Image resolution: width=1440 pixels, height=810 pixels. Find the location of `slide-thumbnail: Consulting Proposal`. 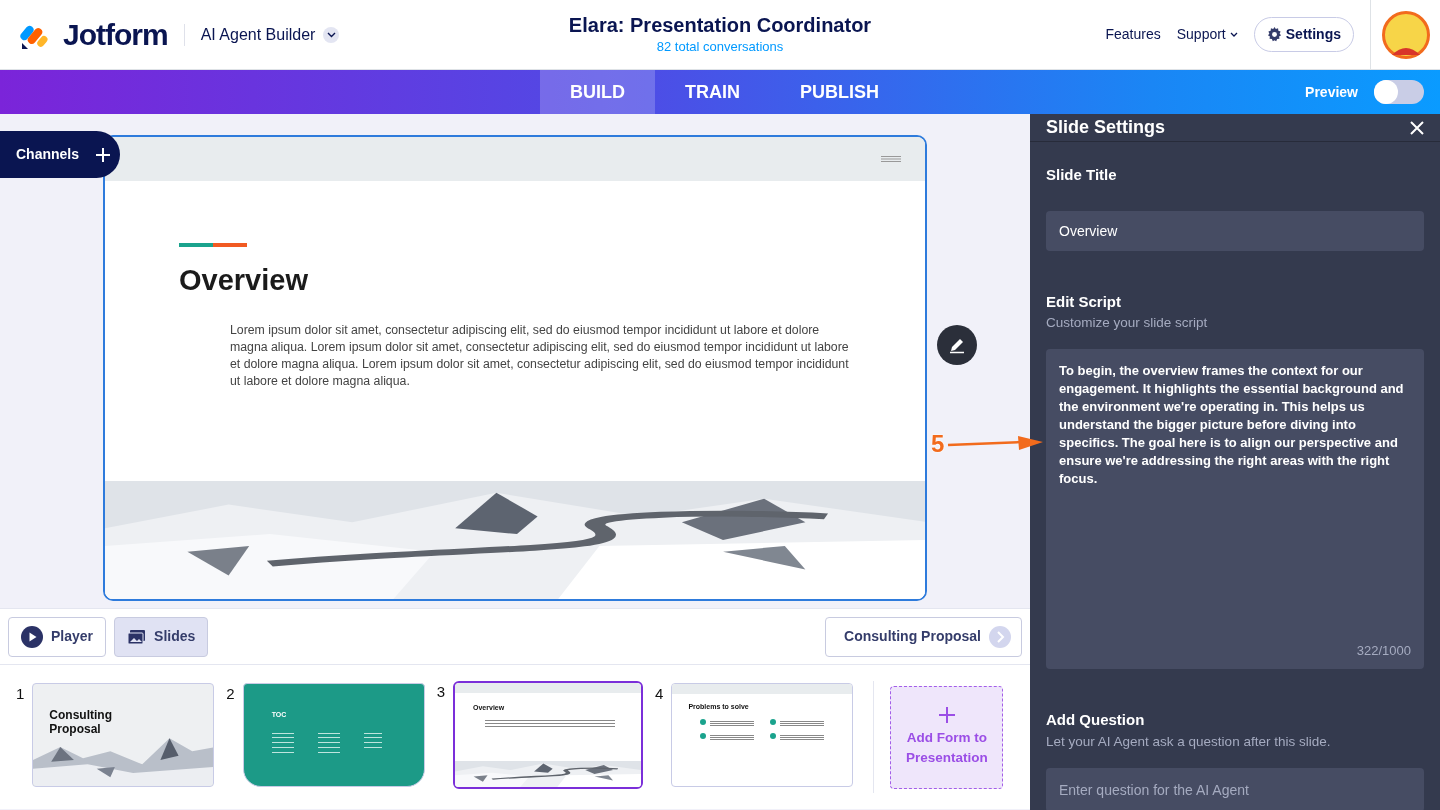

slide-thumbnail: Consulting Proposal is located at coordinates (123, 735).